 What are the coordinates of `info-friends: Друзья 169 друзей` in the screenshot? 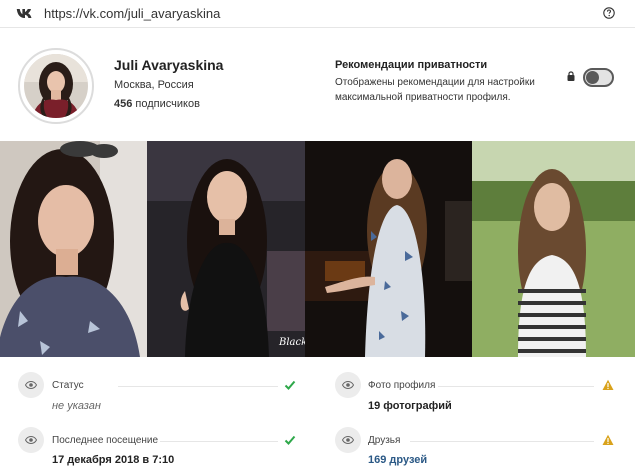 It's located at (476, 443).